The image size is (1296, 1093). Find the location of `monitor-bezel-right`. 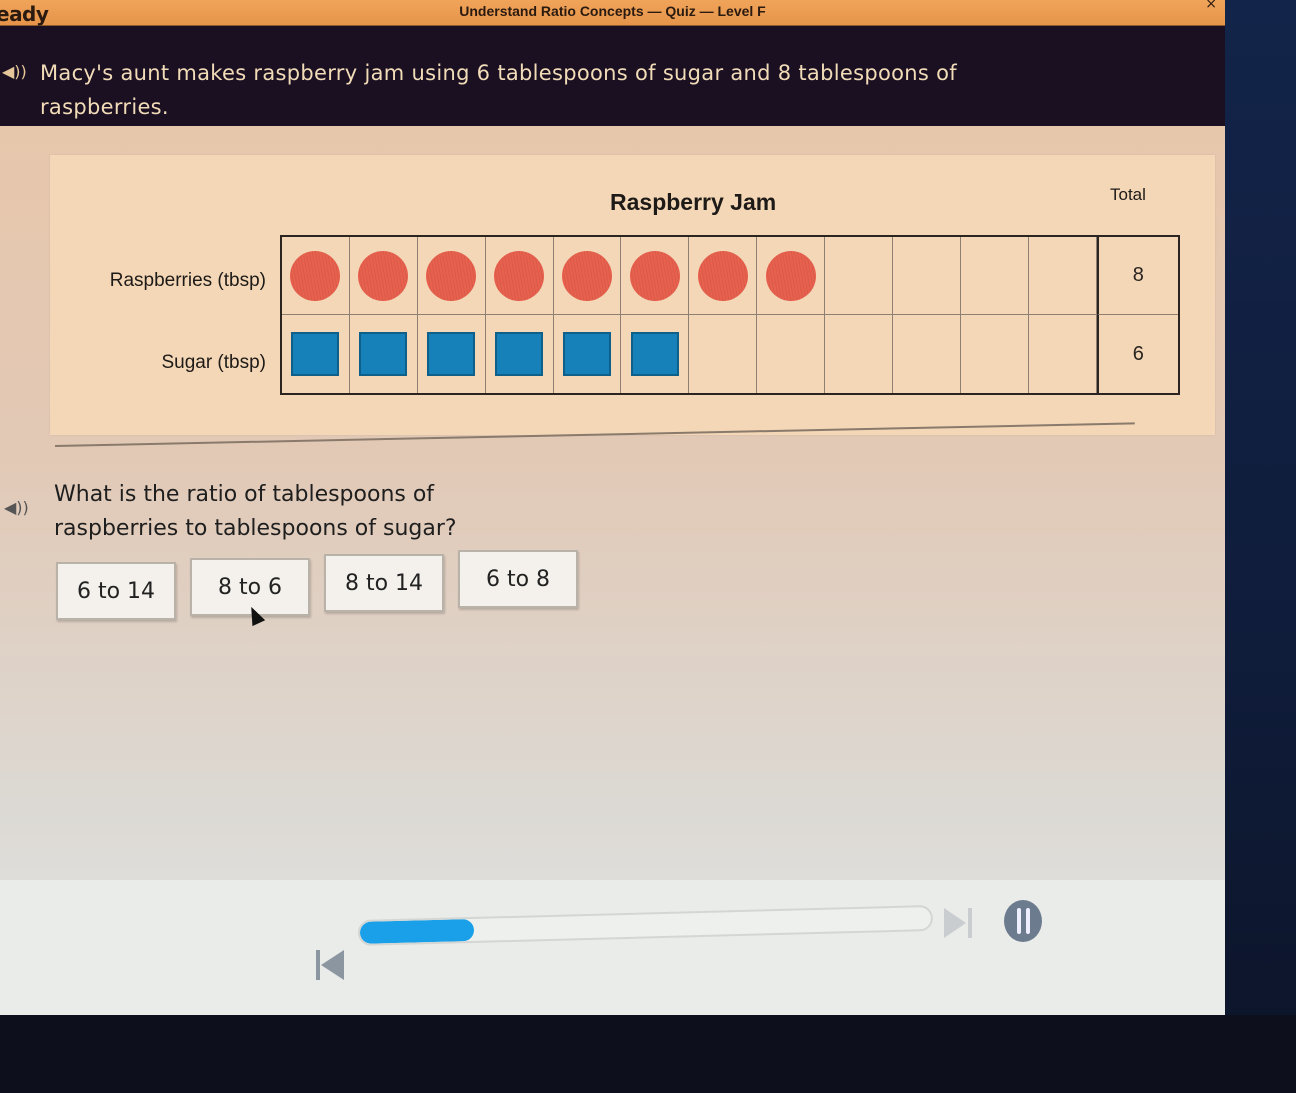

monitor-bezel-right is located at coordinates (1260, 546).